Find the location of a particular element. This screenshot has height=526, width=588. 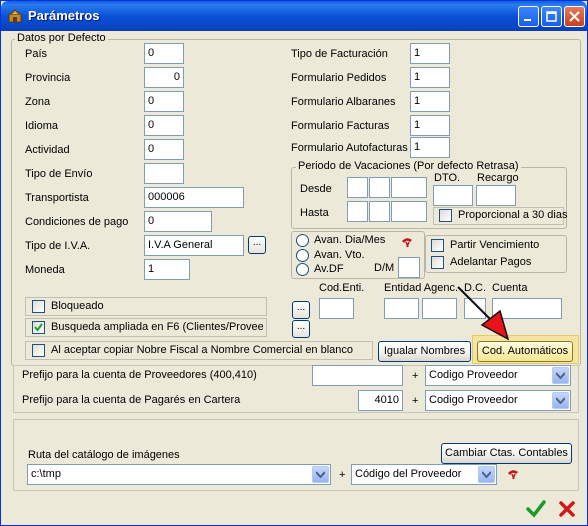

partir-vencimiento-label: Partir Vencimiento is located at coordinates (495, 245).